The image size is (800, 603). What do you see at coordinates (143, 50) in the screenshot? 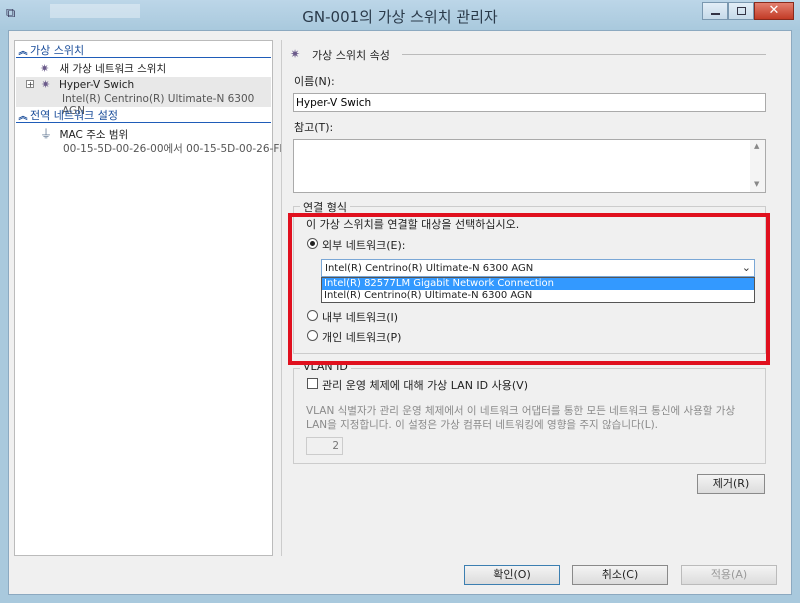
I see `virtual-switches-header: ︽ 가상 스위치` at bounding box center [143, 50].